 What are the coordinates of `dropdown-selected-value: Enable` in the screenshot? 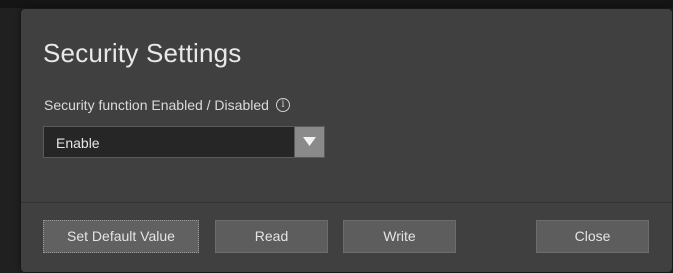 It's located at (78, 143).